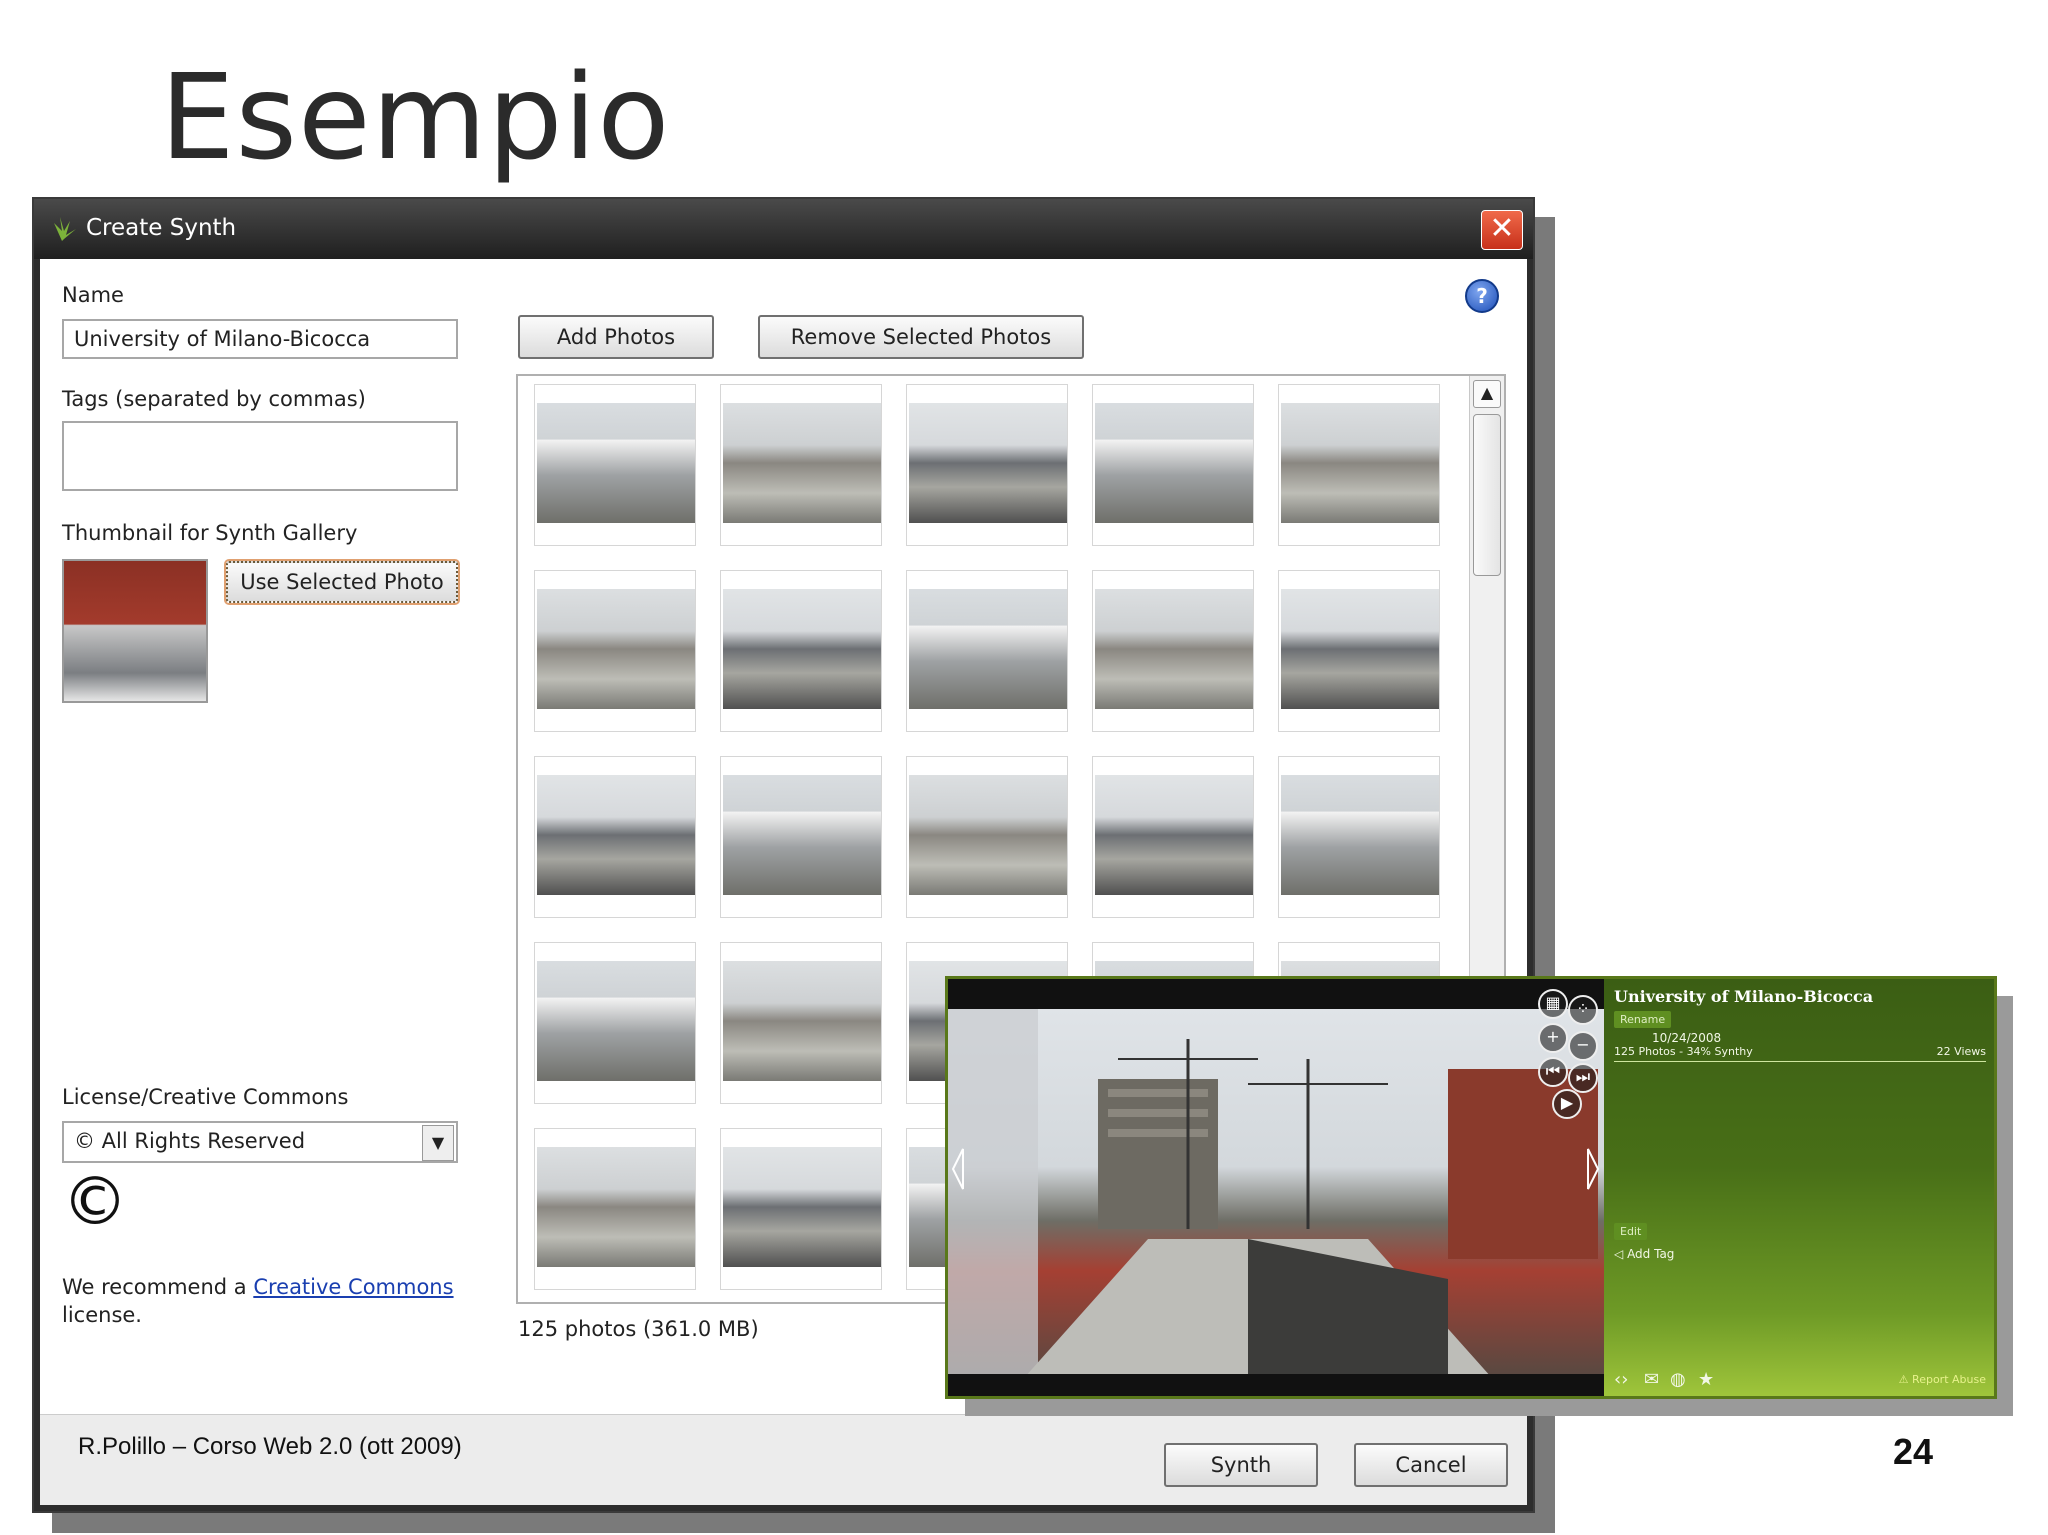 The width and height of the screenshot is (2048, 1535). What do you see at coordinates (1583, 1010) in the screenshot?
I see `overhead-view-icon: ⁘` at bounding box center [1583, 1010].